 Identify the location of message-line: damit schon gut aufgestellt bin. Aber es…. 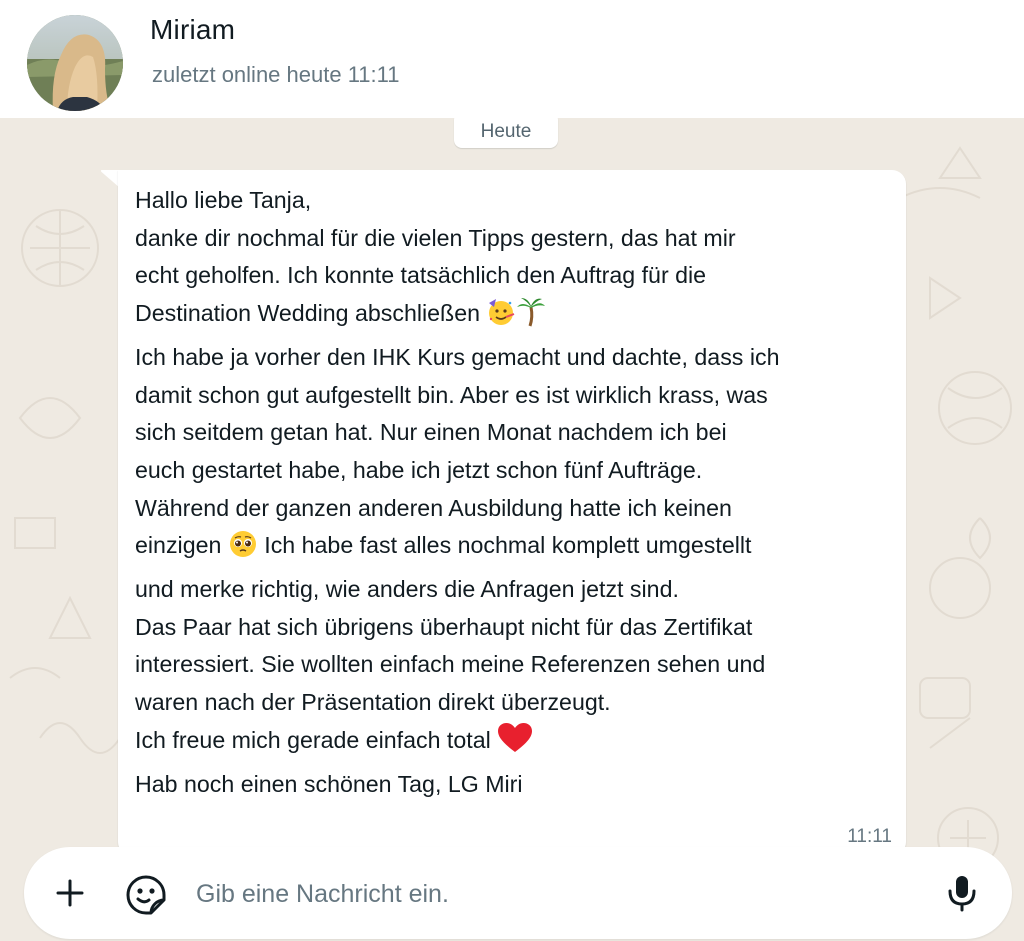
(517, 396).